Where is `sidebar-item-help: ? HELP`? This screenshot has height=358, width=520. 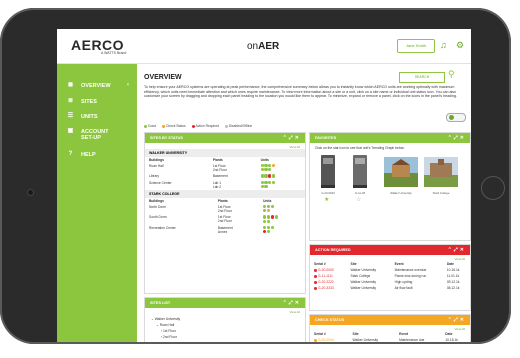
sidebar-item-help: ? HELP is located at coordinates (97, 155).